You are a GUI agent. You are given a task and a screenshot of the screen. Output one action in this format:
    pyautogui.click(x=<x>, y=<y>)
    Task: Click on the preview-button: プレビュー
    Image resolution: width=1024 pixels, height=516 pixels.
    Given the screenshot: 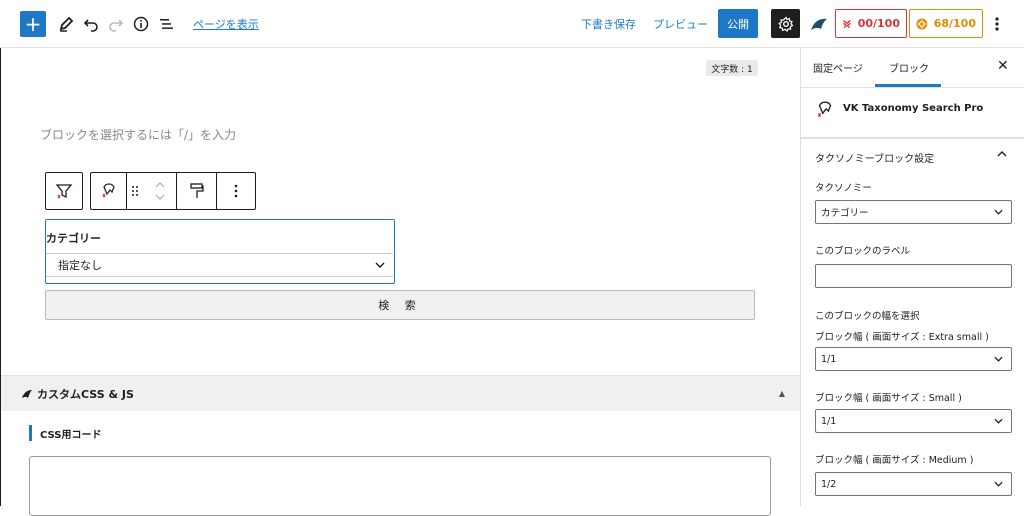 What is the action you would take?
    pyautogui.click(x=680, y=24)
    